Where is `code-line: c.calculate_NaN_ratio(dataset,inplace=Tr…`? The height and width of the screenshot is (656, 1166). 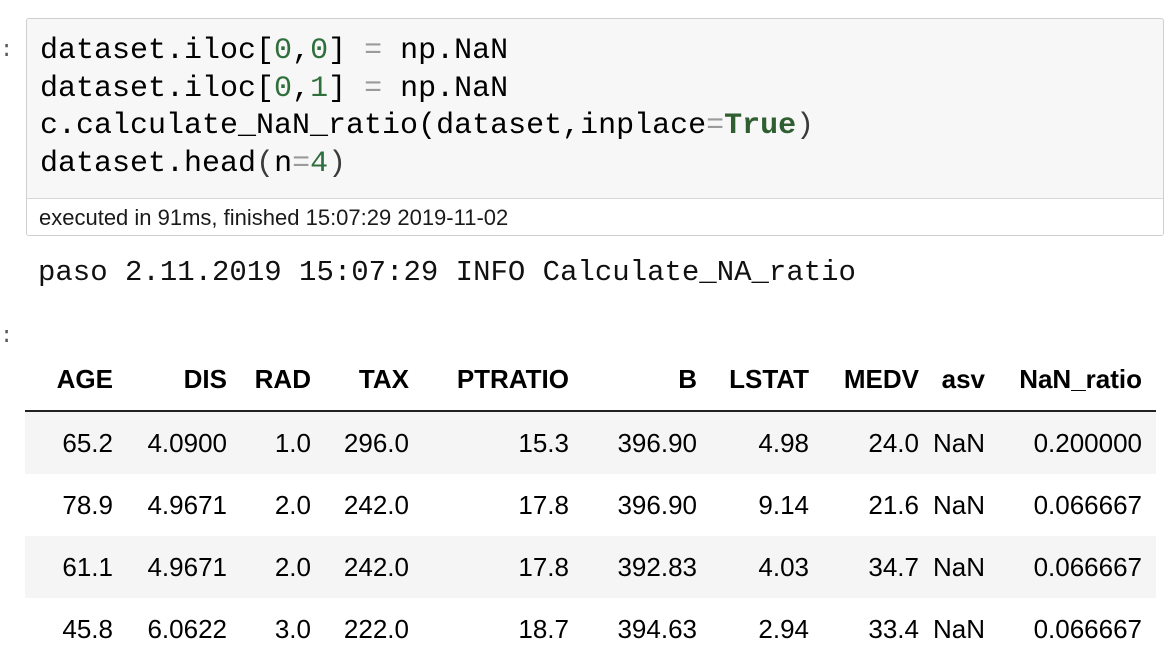 code-line: c.calculate_NaN_ratio(dataset,inplace=Tr… is located at coordinates (601, 127).